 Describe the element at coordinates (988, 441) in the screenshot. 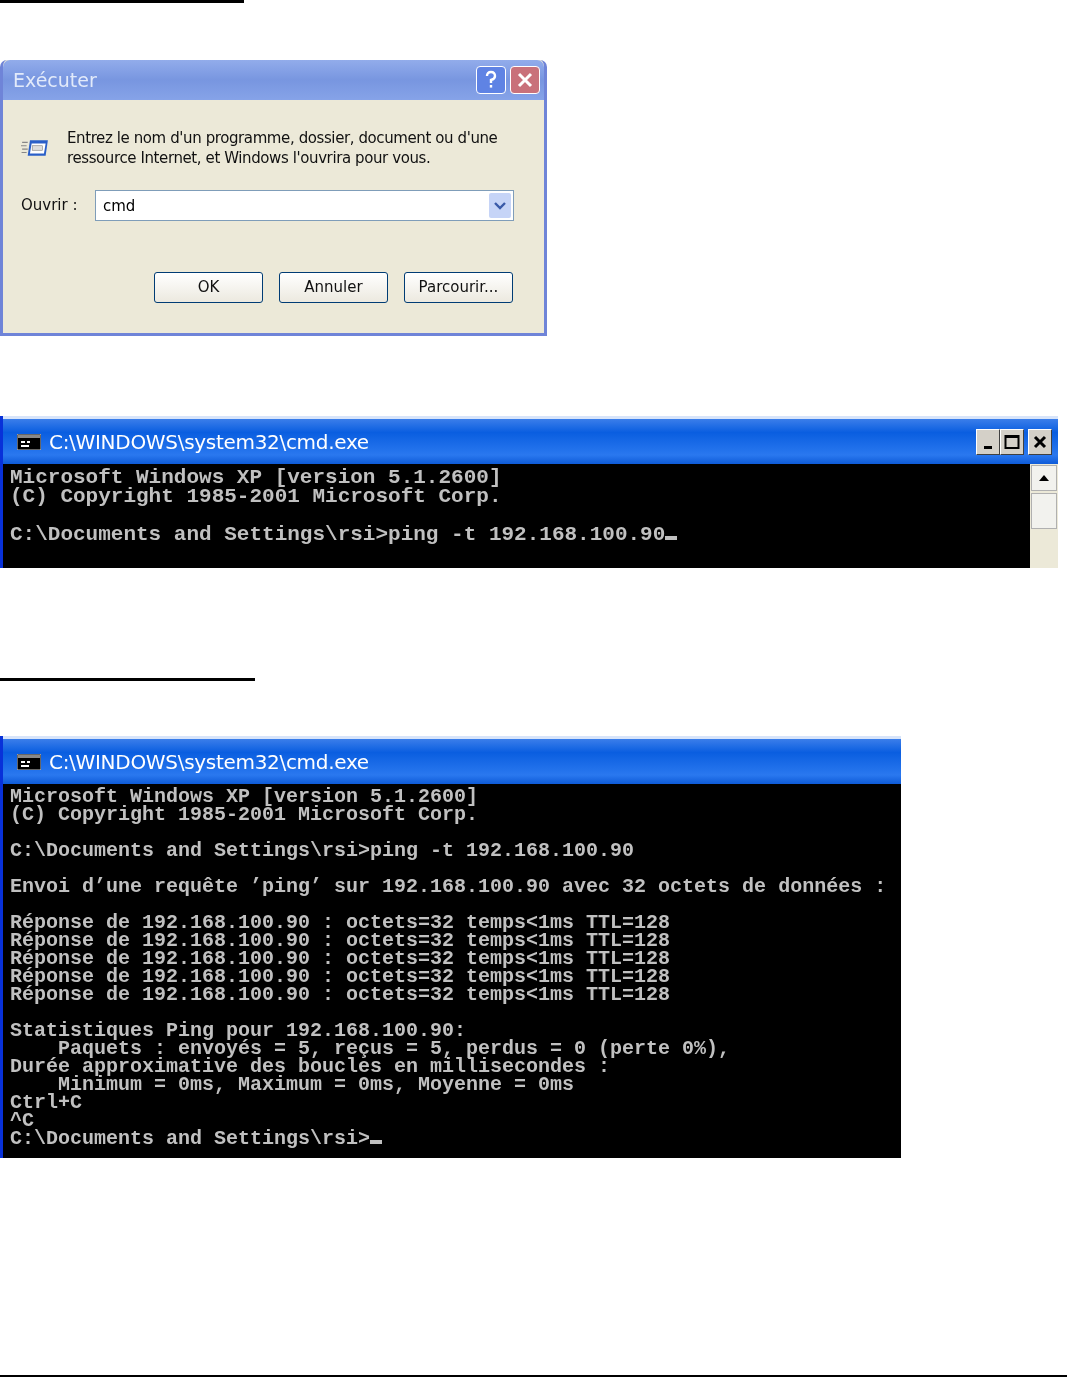

I see `minimize-button` at that location.